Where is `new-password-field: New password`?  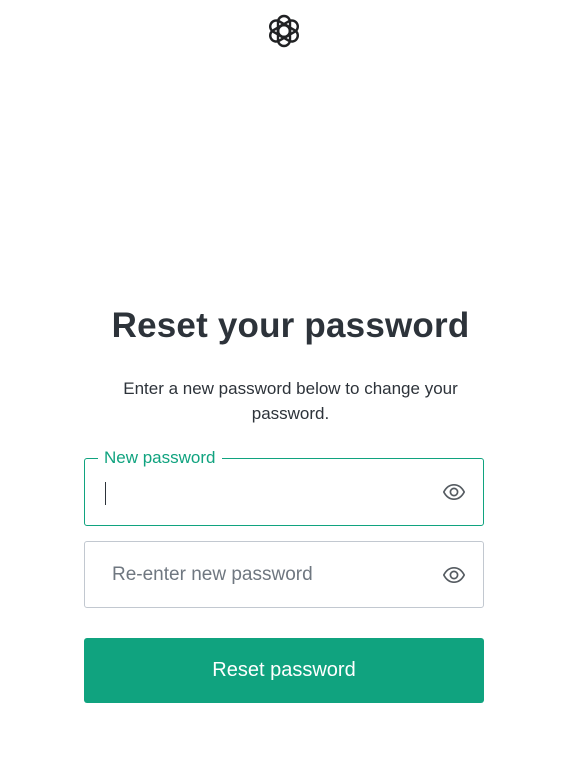 new-password-field: New password is located at coordinates (284, 487).